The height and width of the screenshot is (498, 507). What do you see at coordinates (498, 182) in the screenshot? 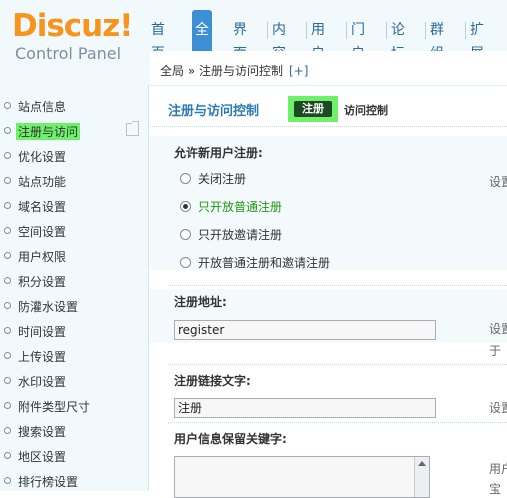
I see `hint-allow-register: 设置` at bounding box center [498, 182].